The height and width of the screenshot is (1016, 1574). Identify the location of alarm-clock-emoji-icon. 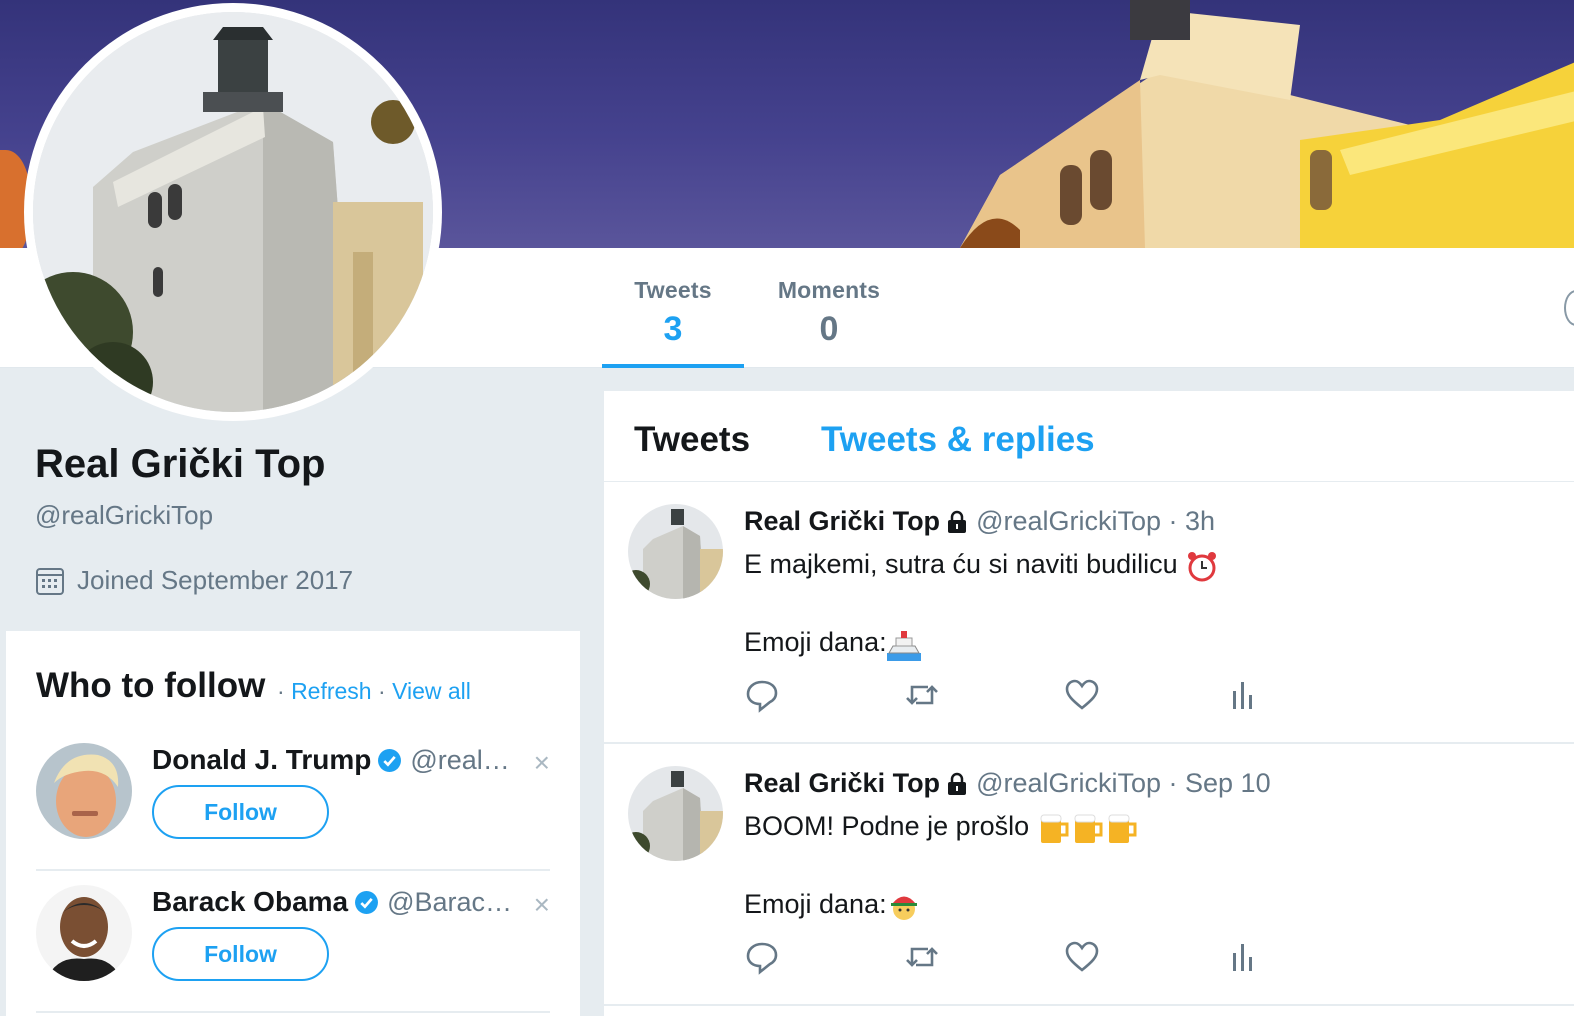
(1202, 566).